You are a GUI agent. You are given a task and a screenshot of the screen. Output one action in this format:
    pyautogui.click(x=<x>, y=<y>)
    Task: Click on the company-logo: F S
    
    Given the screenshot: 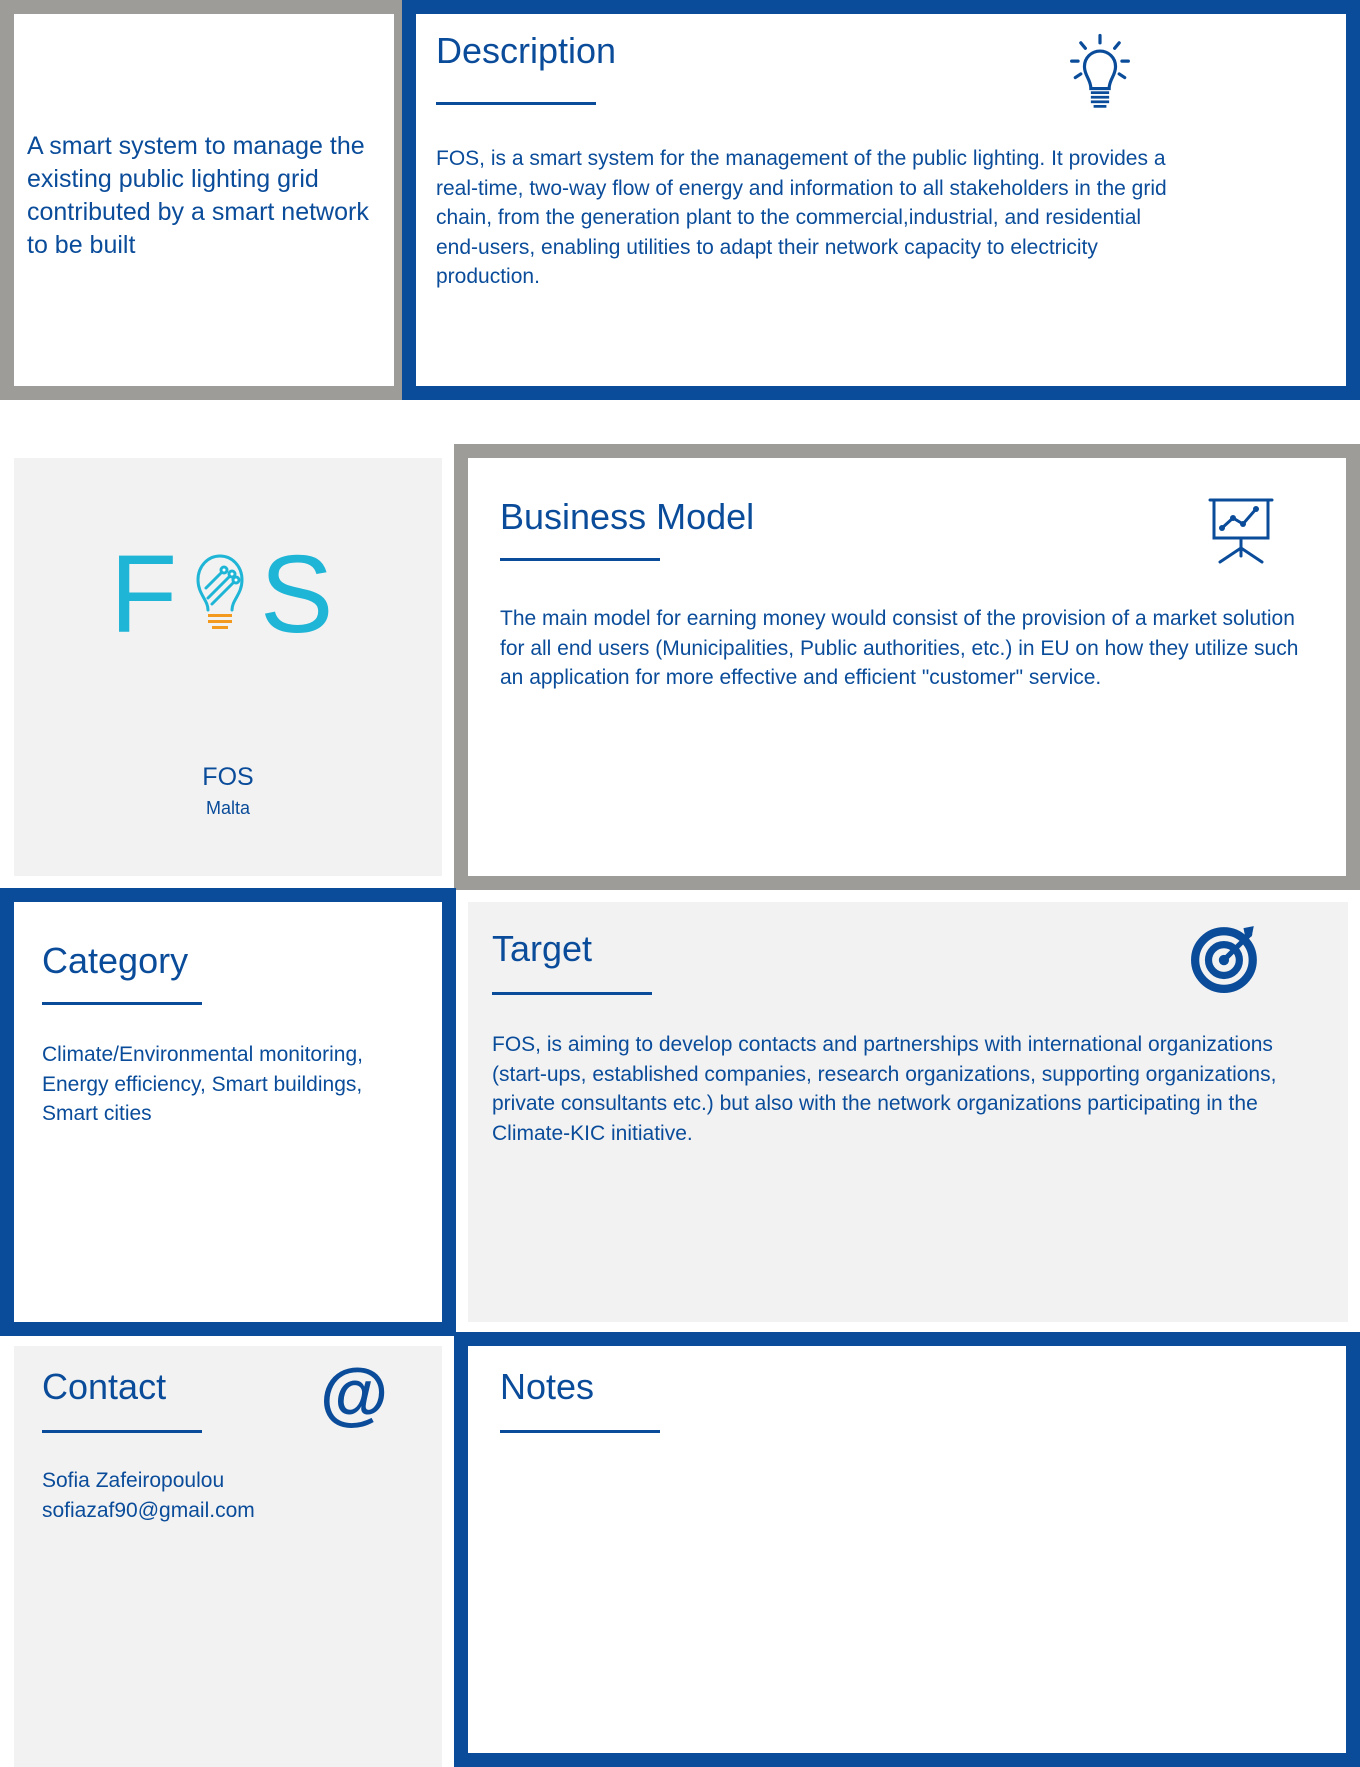 What is the action you would take?
    pyautogui.click(x=230, y=600)
    